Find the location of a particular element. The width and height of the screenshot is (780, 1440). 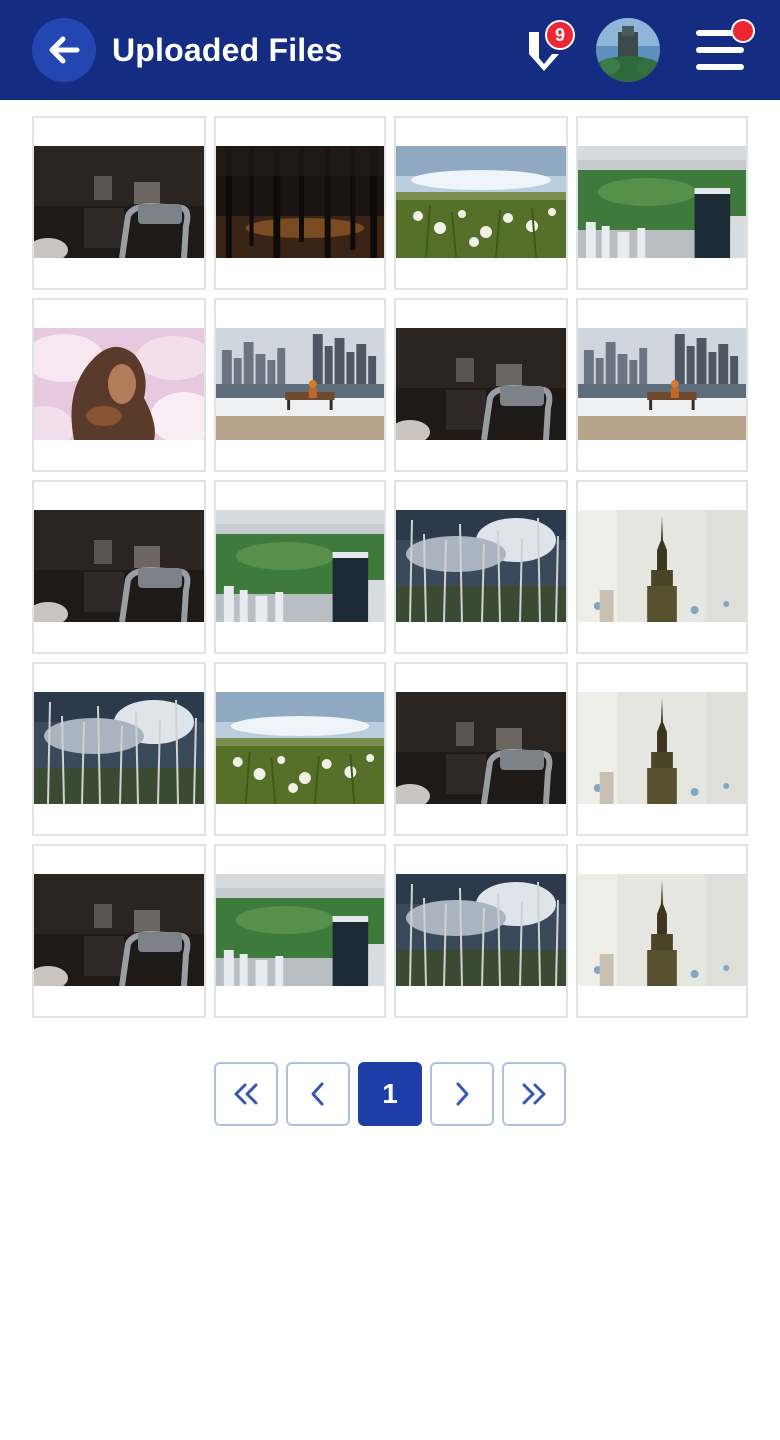

notification-badge: 9 is located at coordinates (560, 35).